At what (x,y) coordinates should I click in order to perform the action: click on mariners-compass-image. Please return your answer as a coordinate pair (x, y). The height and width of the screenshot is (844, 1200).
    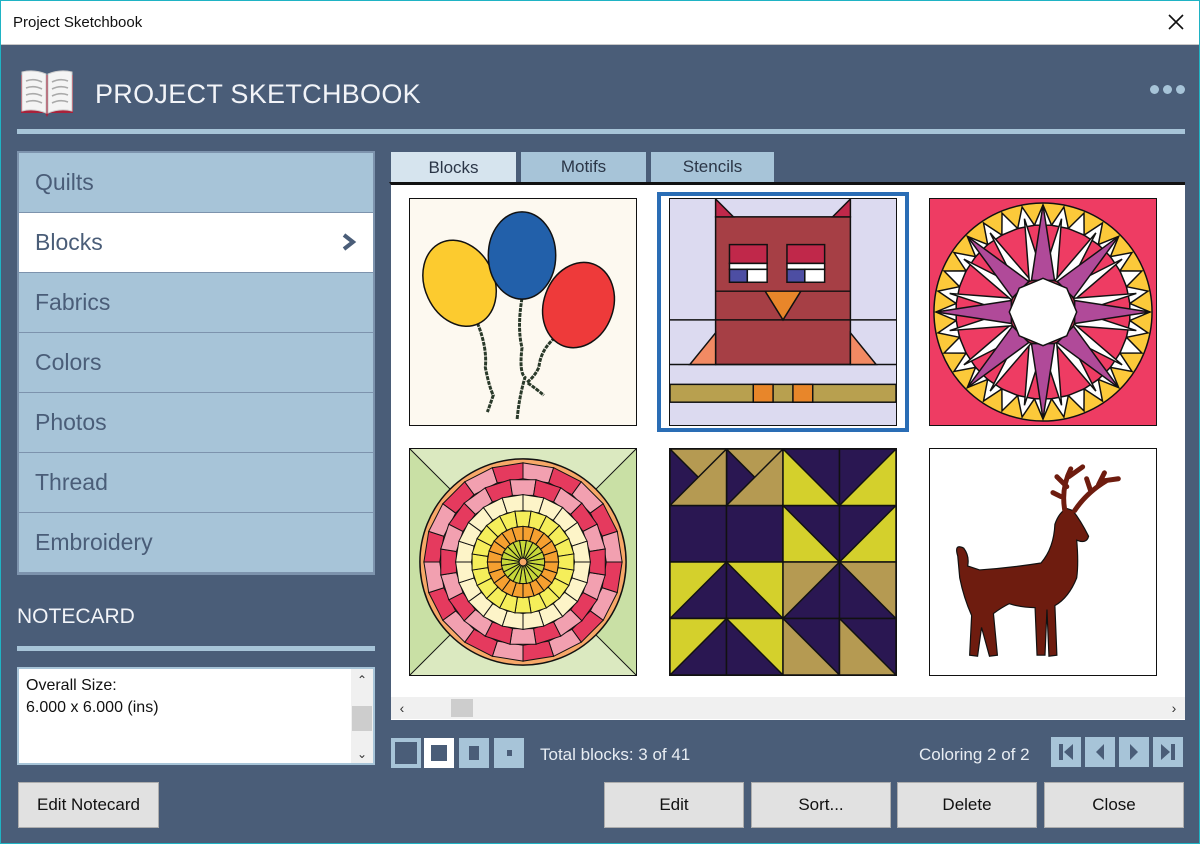
    Looking at the image, I should click on (1043, 312).